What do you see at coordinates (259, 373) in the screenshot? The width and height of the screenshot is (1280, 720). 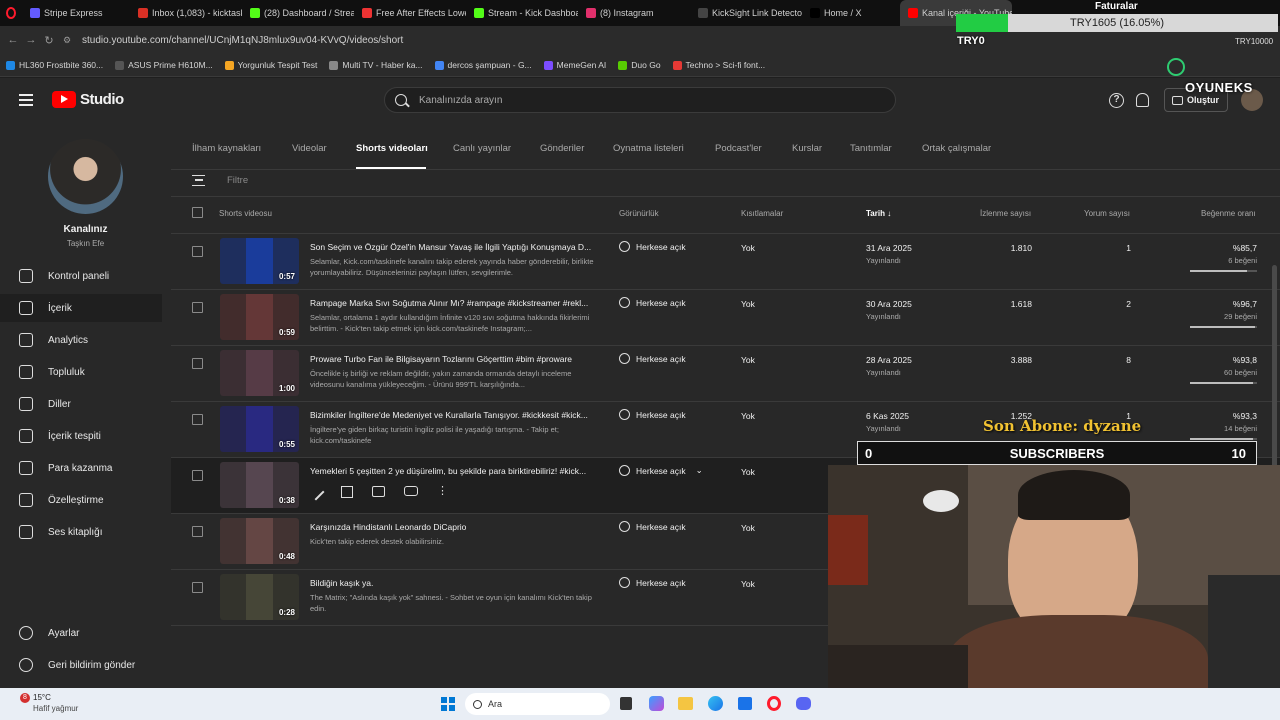 I see `video-thumbnail: 1:00` at bounding box center [259, 373].